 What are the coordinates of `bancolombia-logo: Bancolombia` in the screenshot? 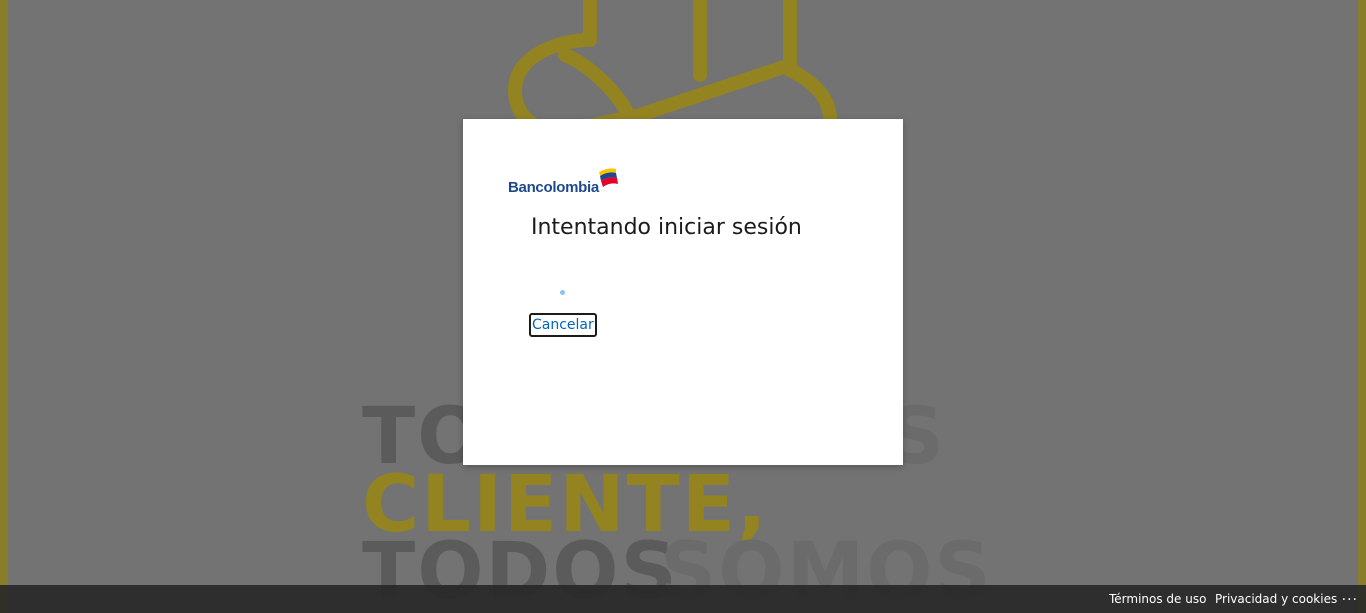 It's located at (563, 181).